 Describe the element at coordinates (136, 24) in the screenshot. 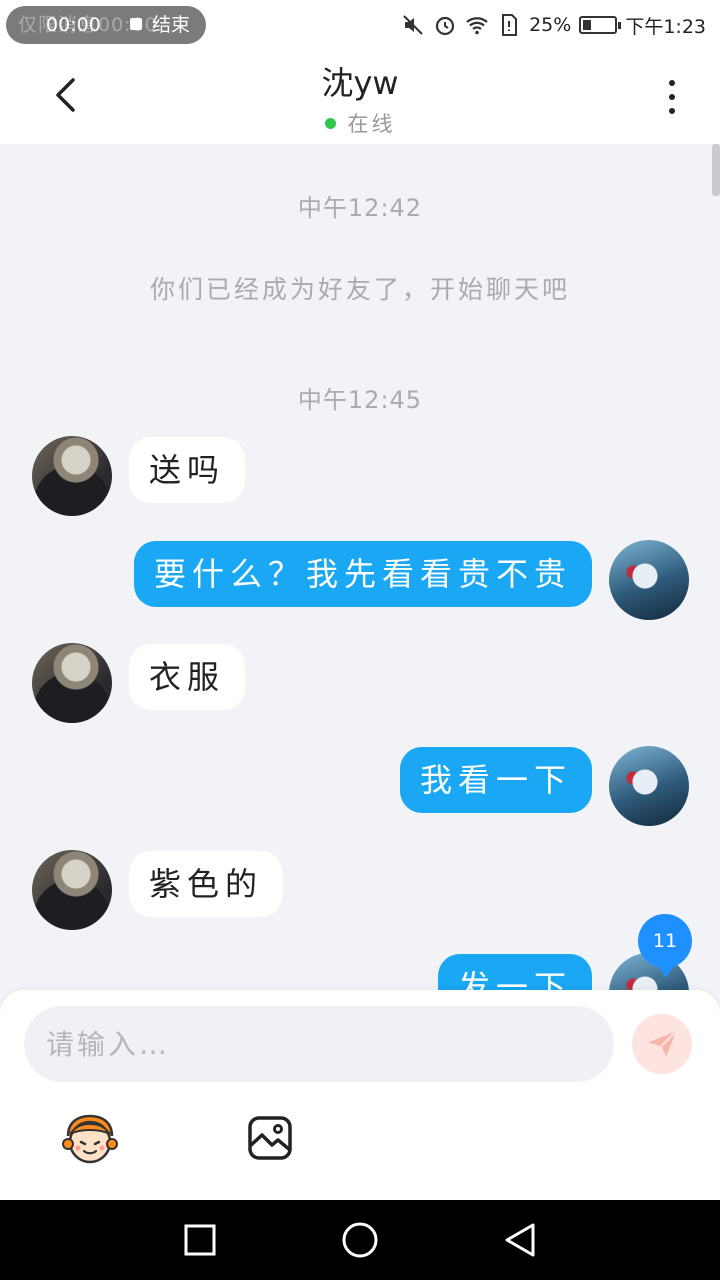

I see `stop-icon` at that location.